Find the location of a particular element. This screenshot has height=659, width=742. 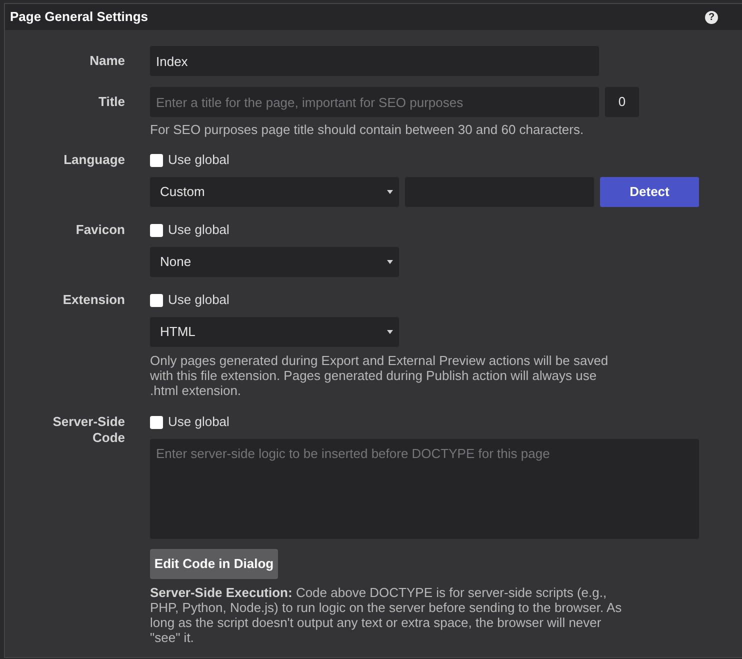

field-label: Server-Side Code is located at coordinates (88, 429).